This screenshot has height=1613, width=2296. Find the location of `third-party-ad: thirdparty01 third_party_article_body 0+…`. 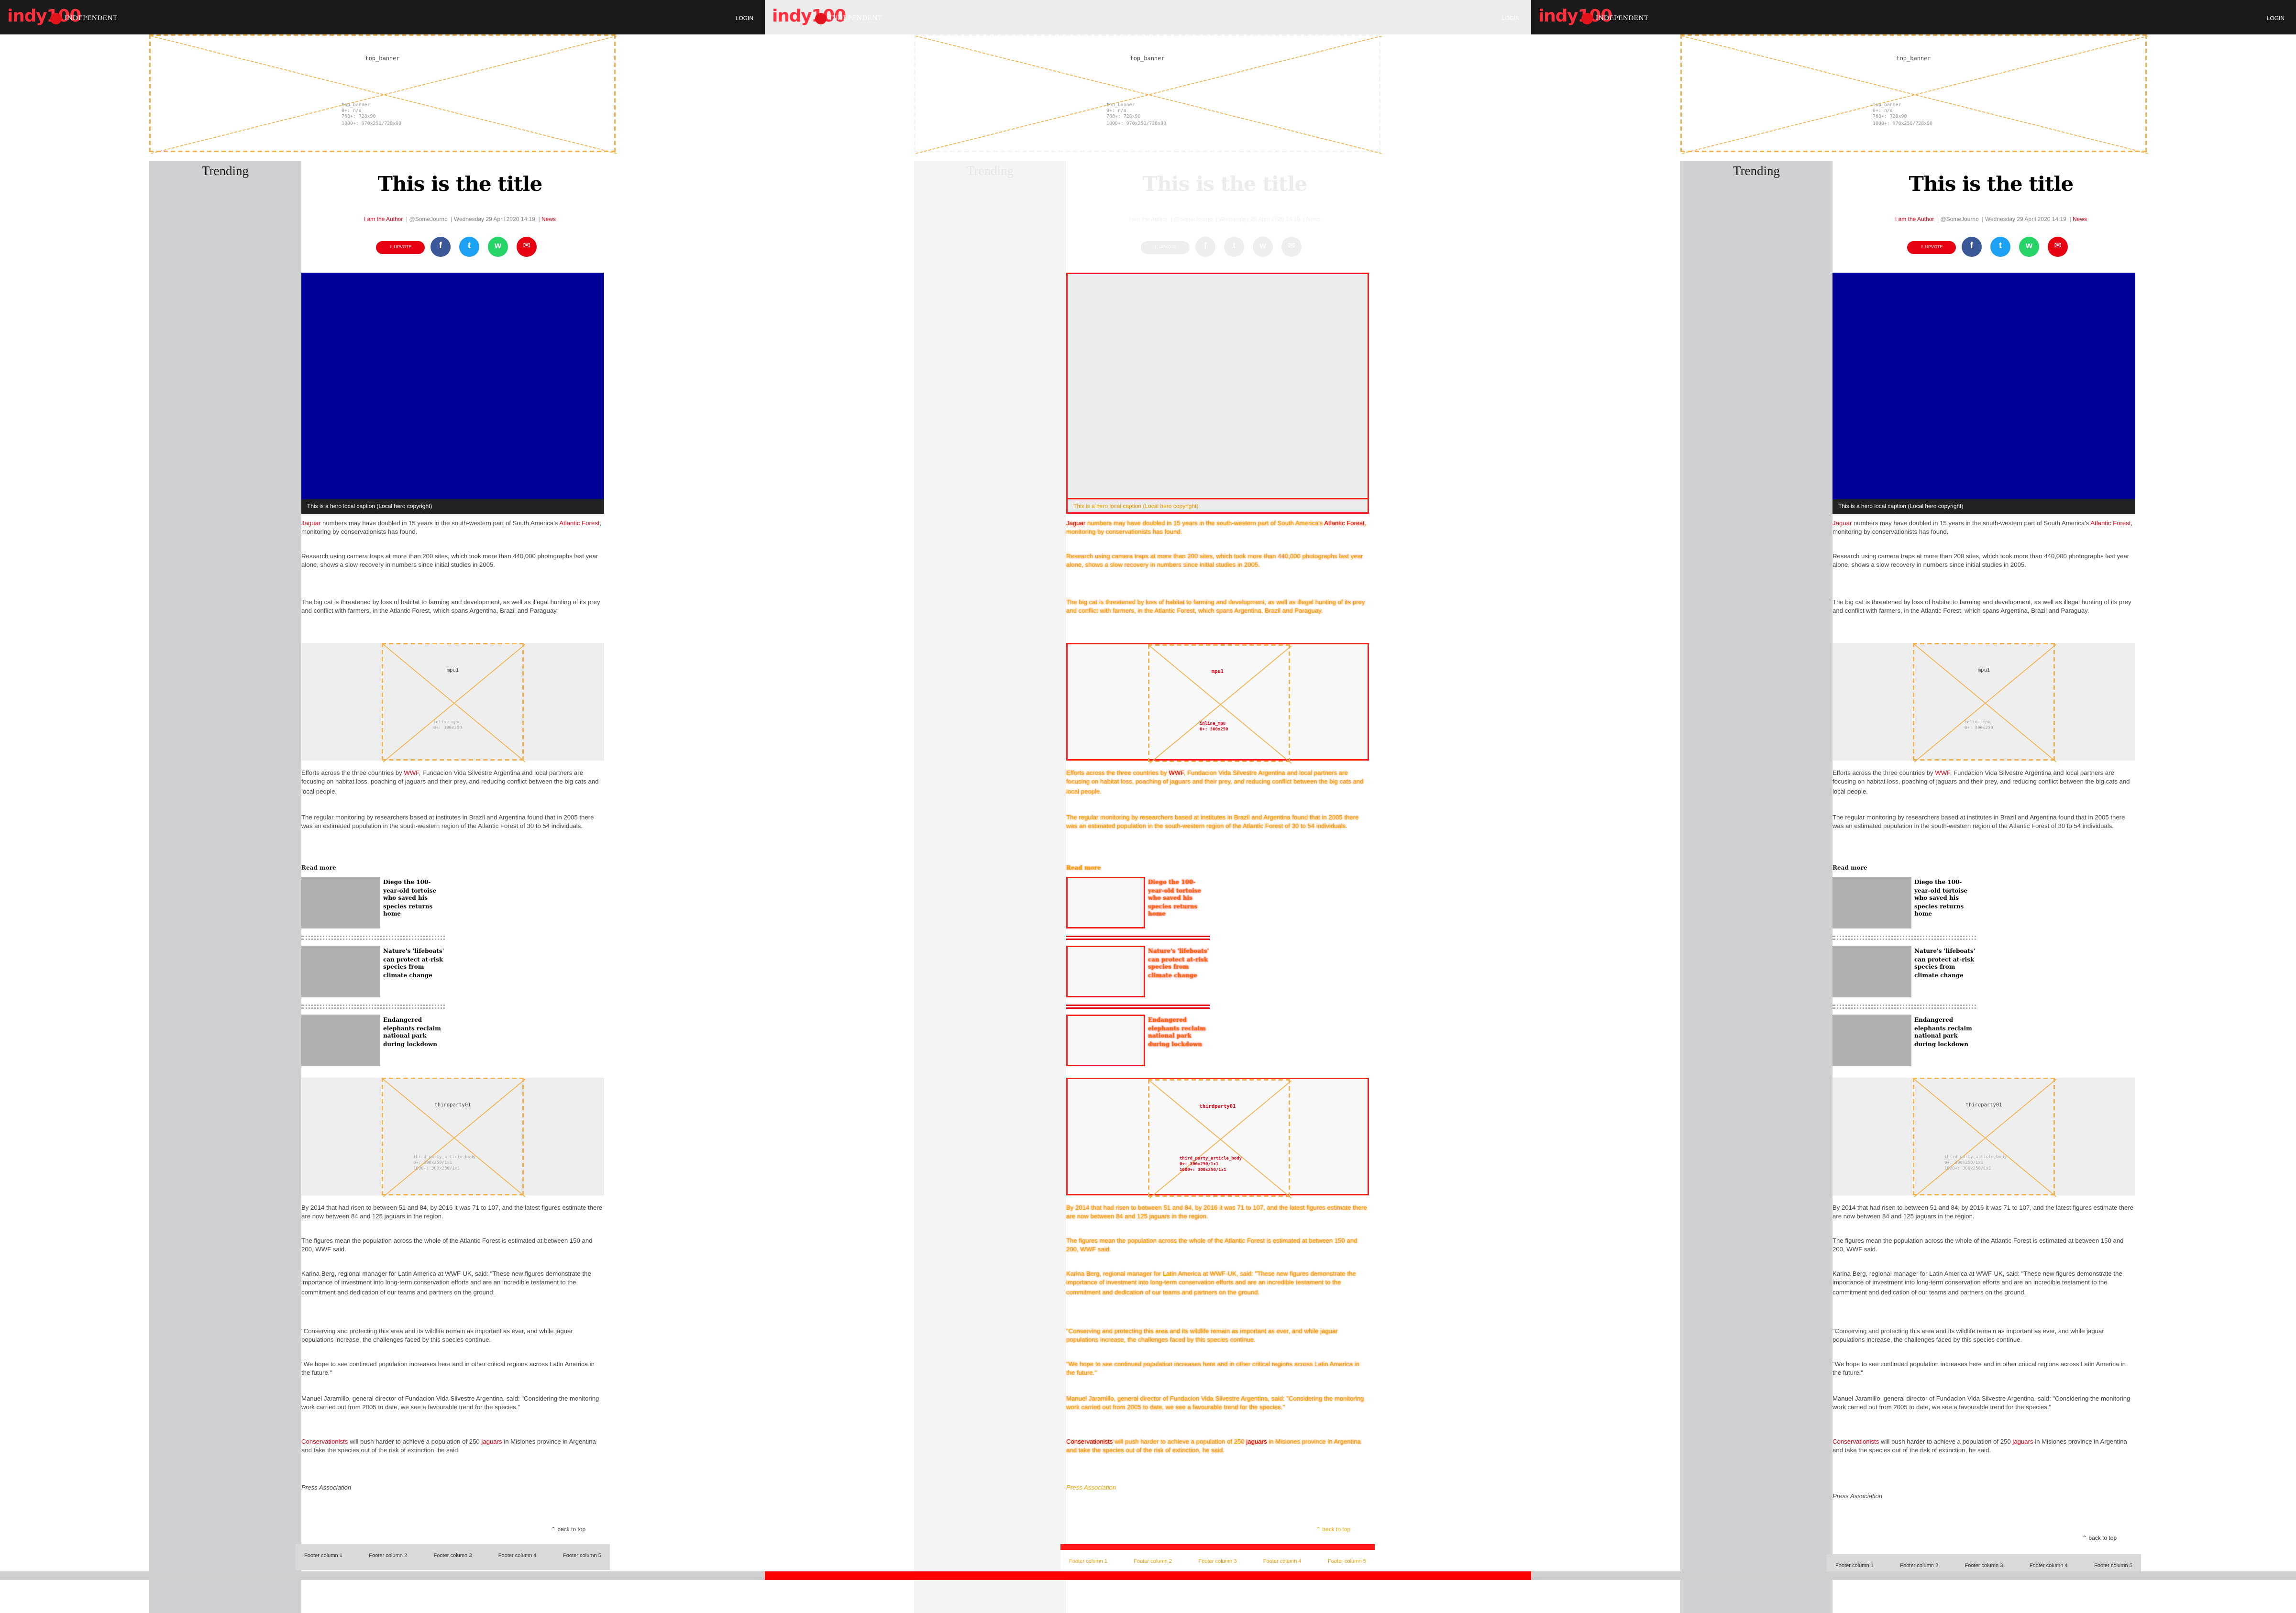

third-party-ad: thirdparty01 third_party_article_body 0+… is located at coordinates (1984, 1137).